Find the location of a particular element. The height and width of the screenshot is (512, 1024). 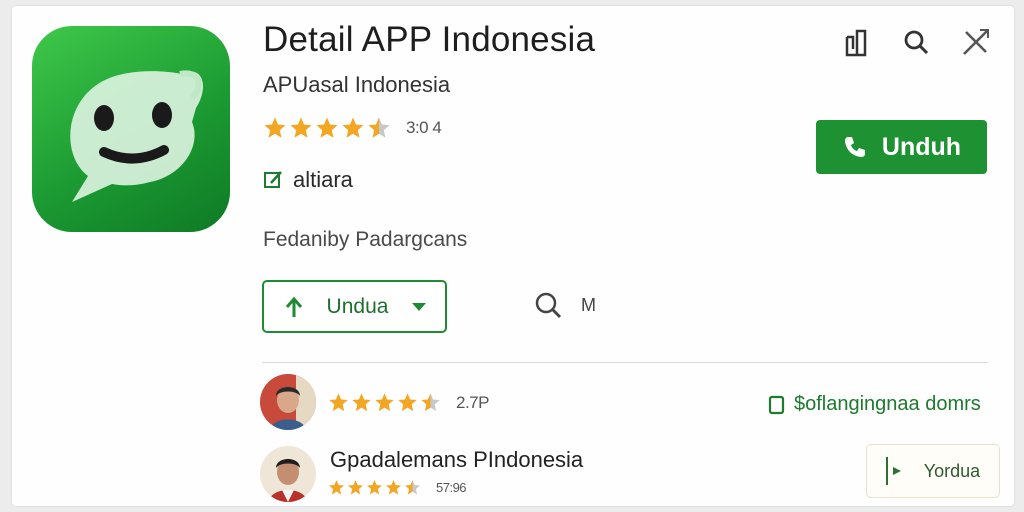

developer-name: Fedaniby Padargcans is located at coordinates (365, 240).